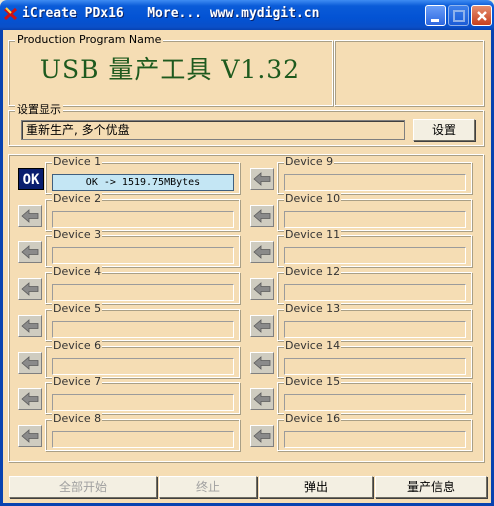 This screenshot has height=506, width=494. I want to click on eject-button: 弹出, so click(316, 487).